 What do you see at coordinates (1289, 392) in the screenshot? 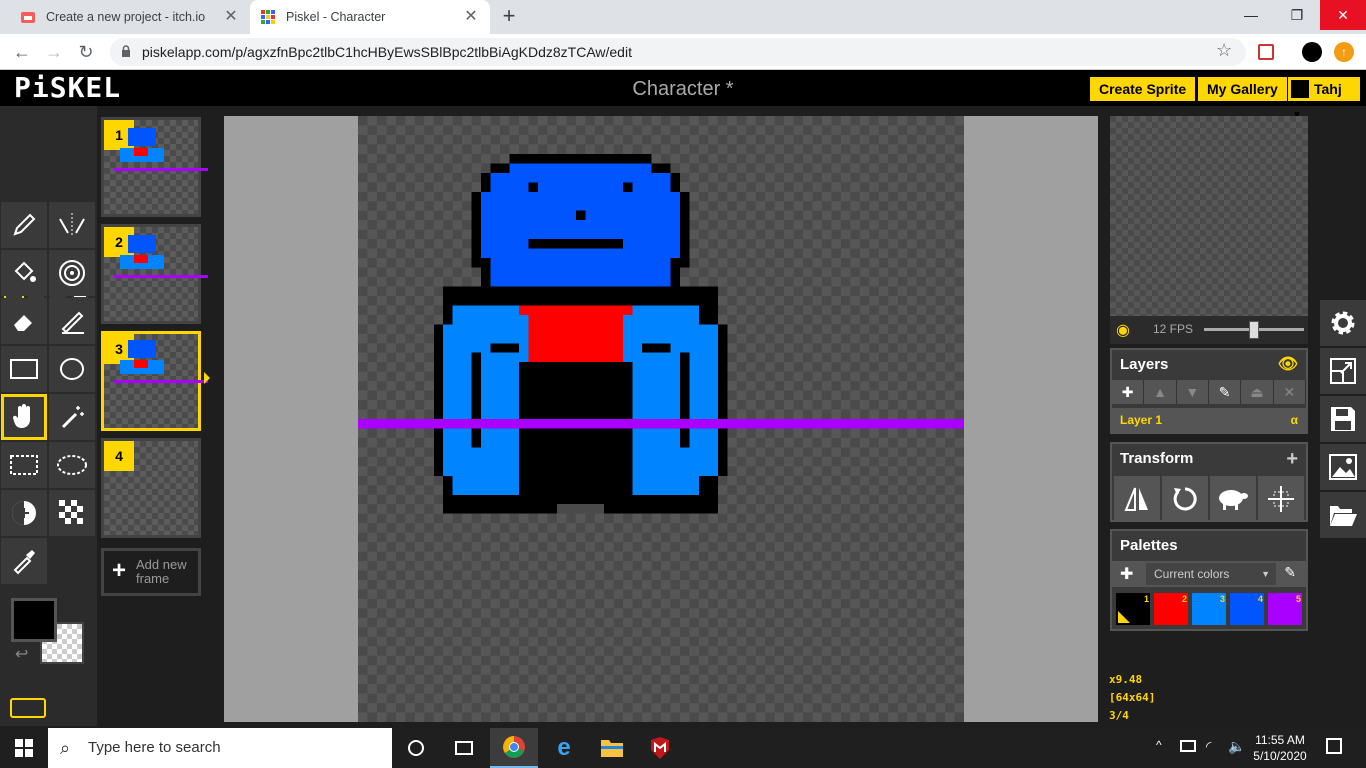
I see `delete-layer-button: ✕` at bounding box center [1289, 392].